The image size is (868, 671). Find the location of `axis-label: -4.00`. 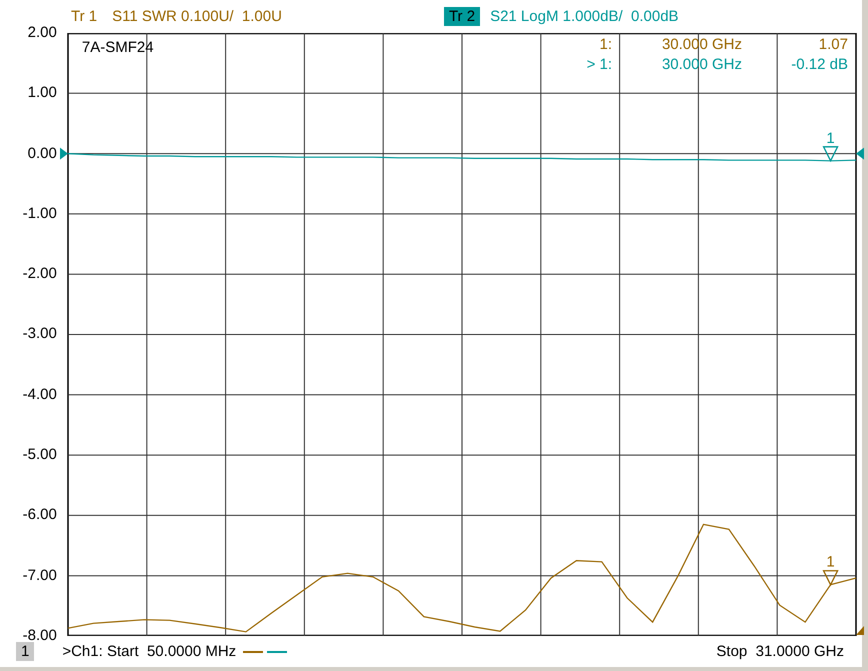

axis-label: -4.00 is located at coordinates (39, 394).